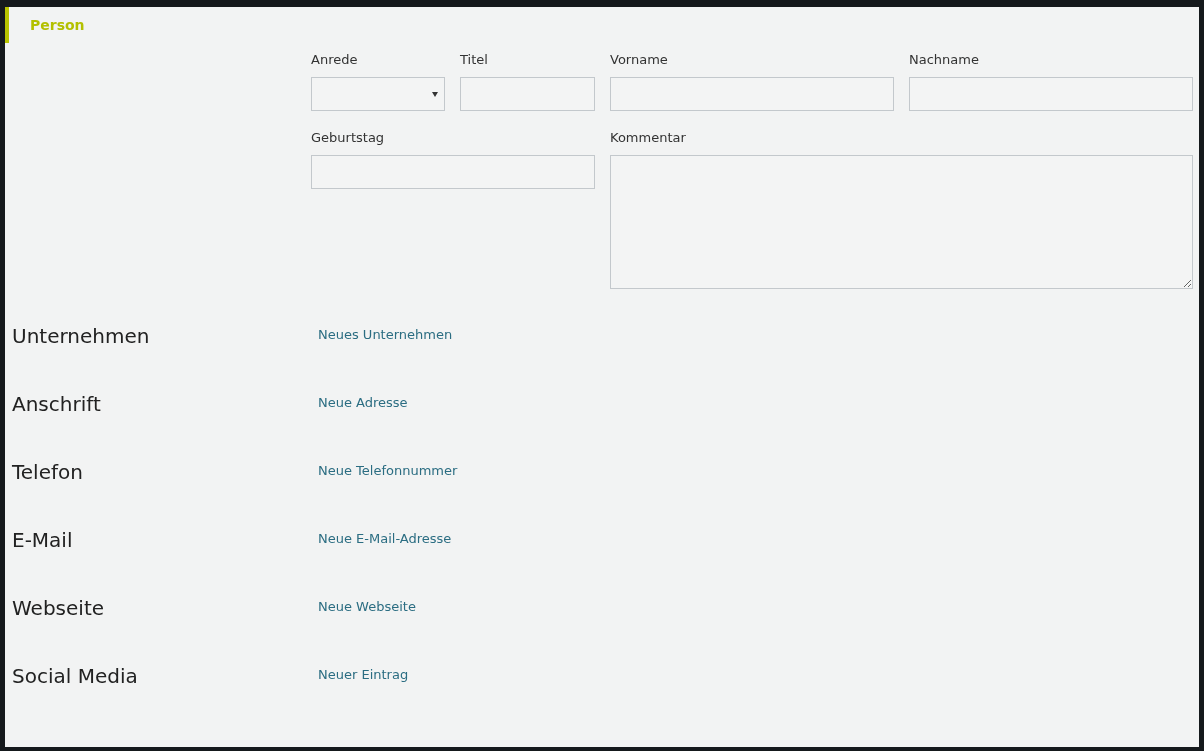 The width and height of the screenshot is (1204, 751). Describe the element at coordinates (363, 674) in the screenshot. I see `add-link: Neuer Eintrag` at that location.